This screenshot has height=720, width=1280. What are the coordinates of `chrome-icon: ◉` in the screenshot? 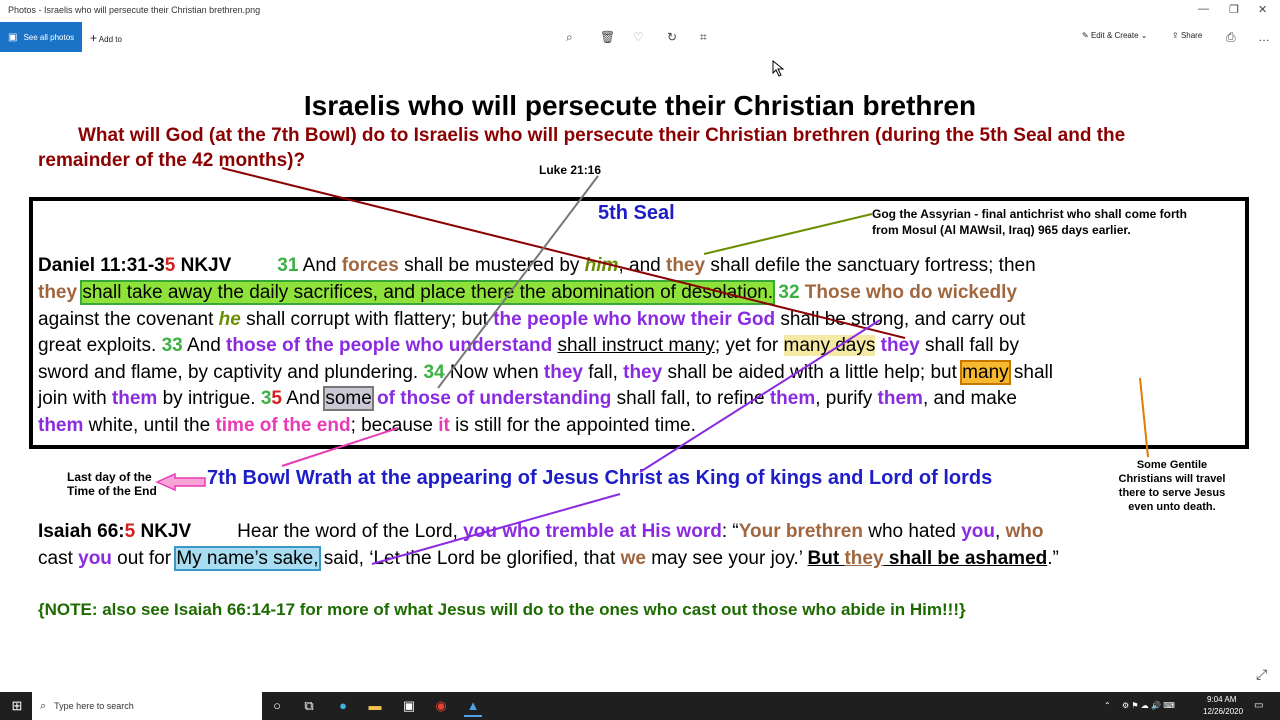 It's located at (441, 706).